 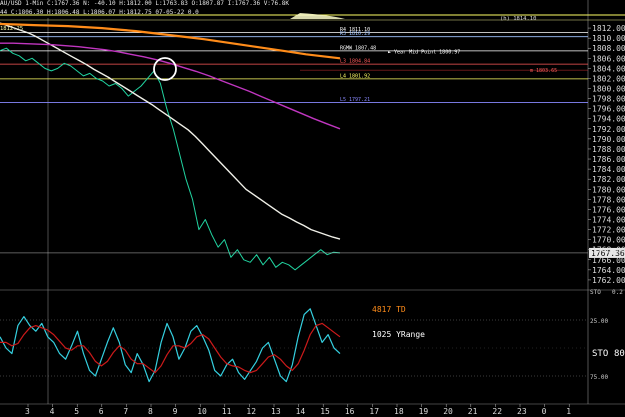 What do you see at coordinates (358, 48) in the screenshot?
I see `pivot-label-2: RGMW 1807.48` at bounding box center [358, 48].